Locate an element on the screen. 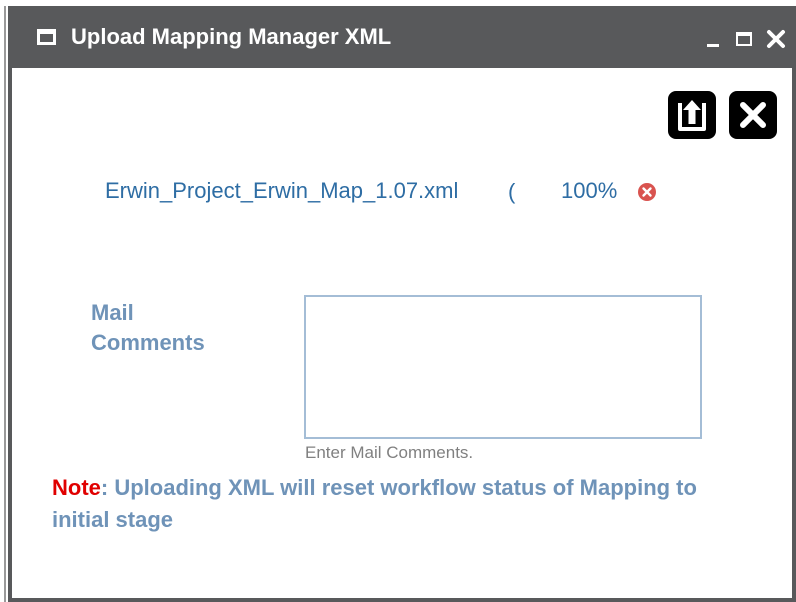 This screenshot has width=796, height=602. file-name-suffix: ( is located at coordinates (512, 191).